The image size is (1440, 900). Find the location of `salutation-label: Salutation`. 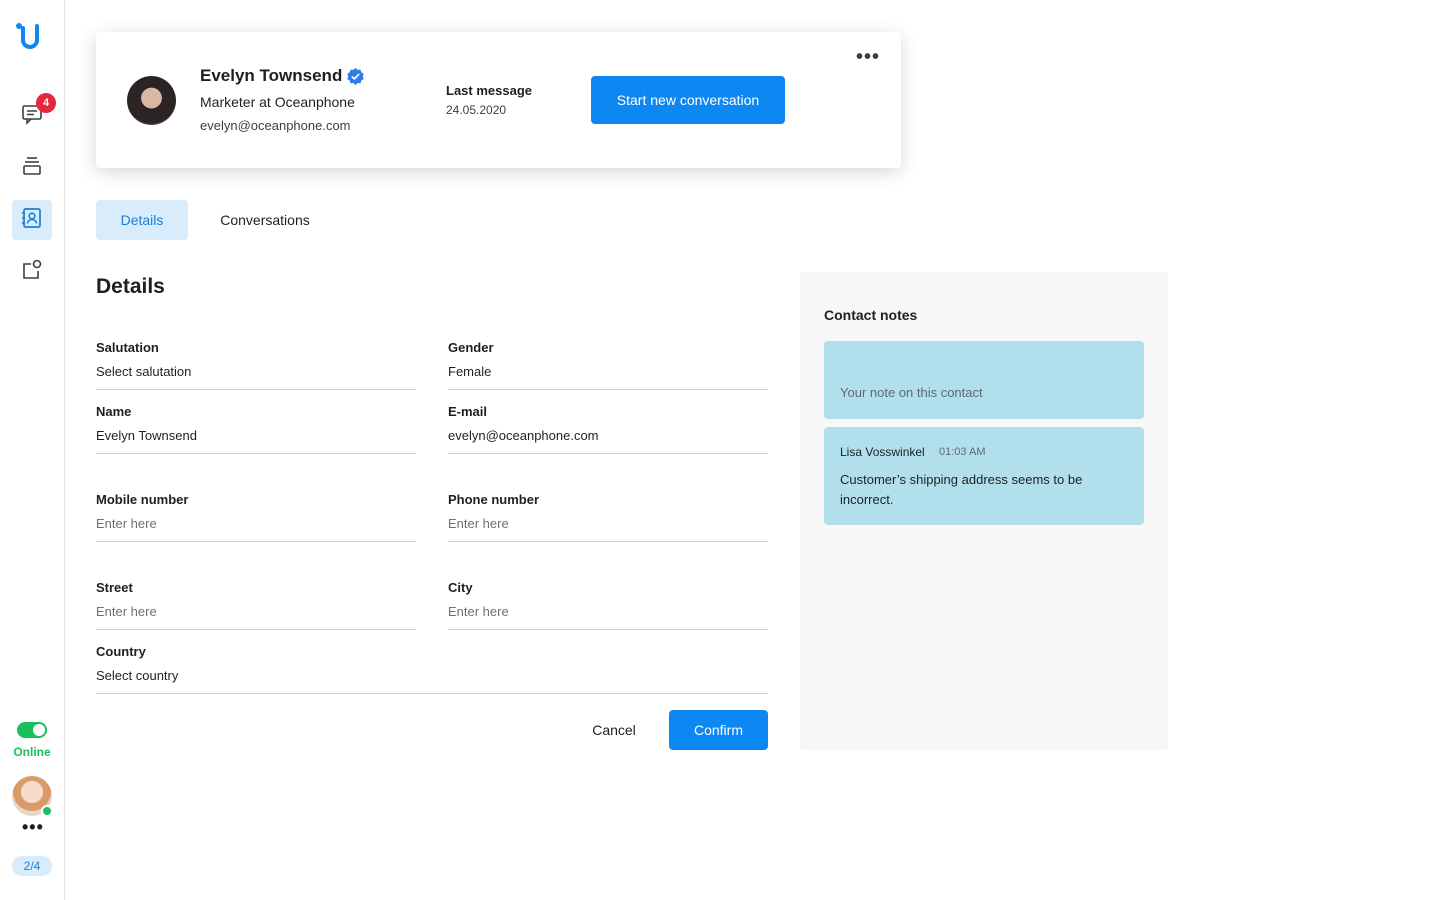

salutation-label: Salutation is located at coordinates (127, 347).